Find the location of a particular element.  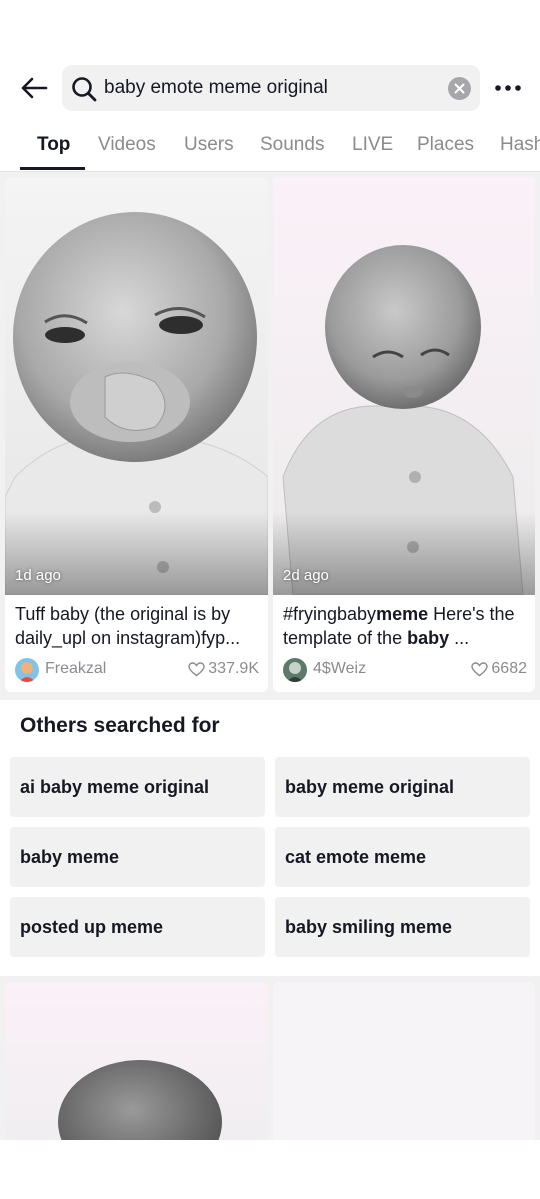

tab-users: Users is located at coordinates (209, 146).